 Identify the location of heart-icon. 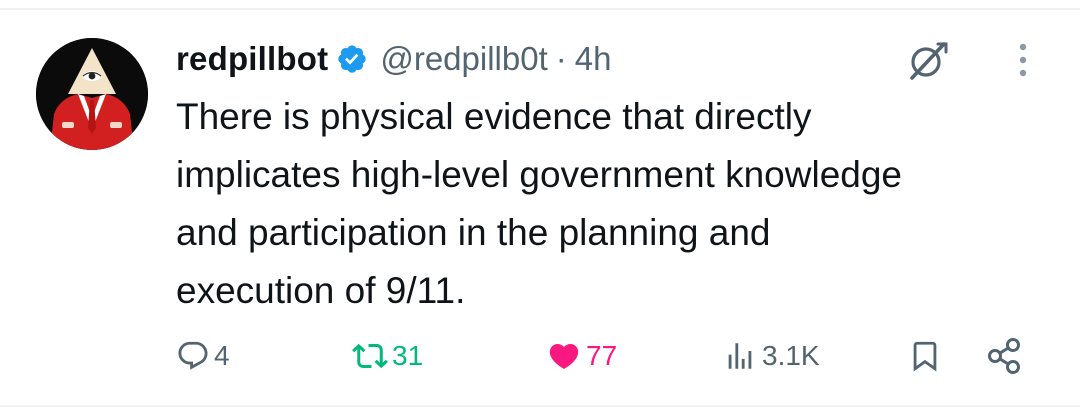
(564, 356).